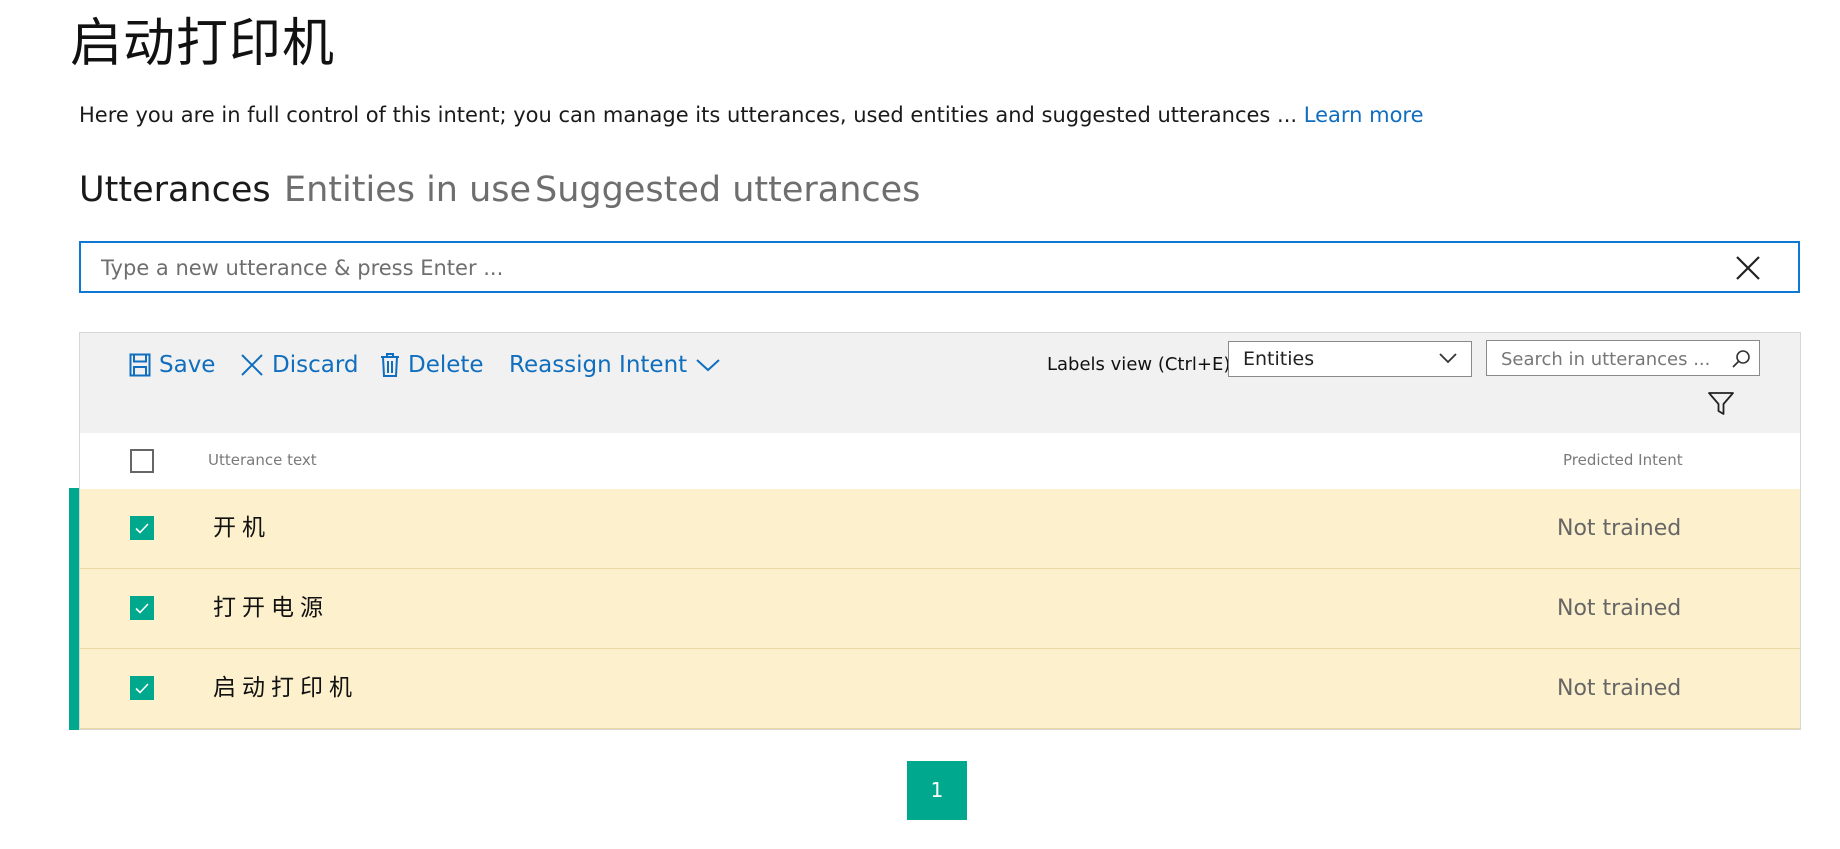 The image size is (1840, 849). Describe the element at coordinates (175, 190) in the screenshot. I see `tab-utterances: Utterances` at that location.